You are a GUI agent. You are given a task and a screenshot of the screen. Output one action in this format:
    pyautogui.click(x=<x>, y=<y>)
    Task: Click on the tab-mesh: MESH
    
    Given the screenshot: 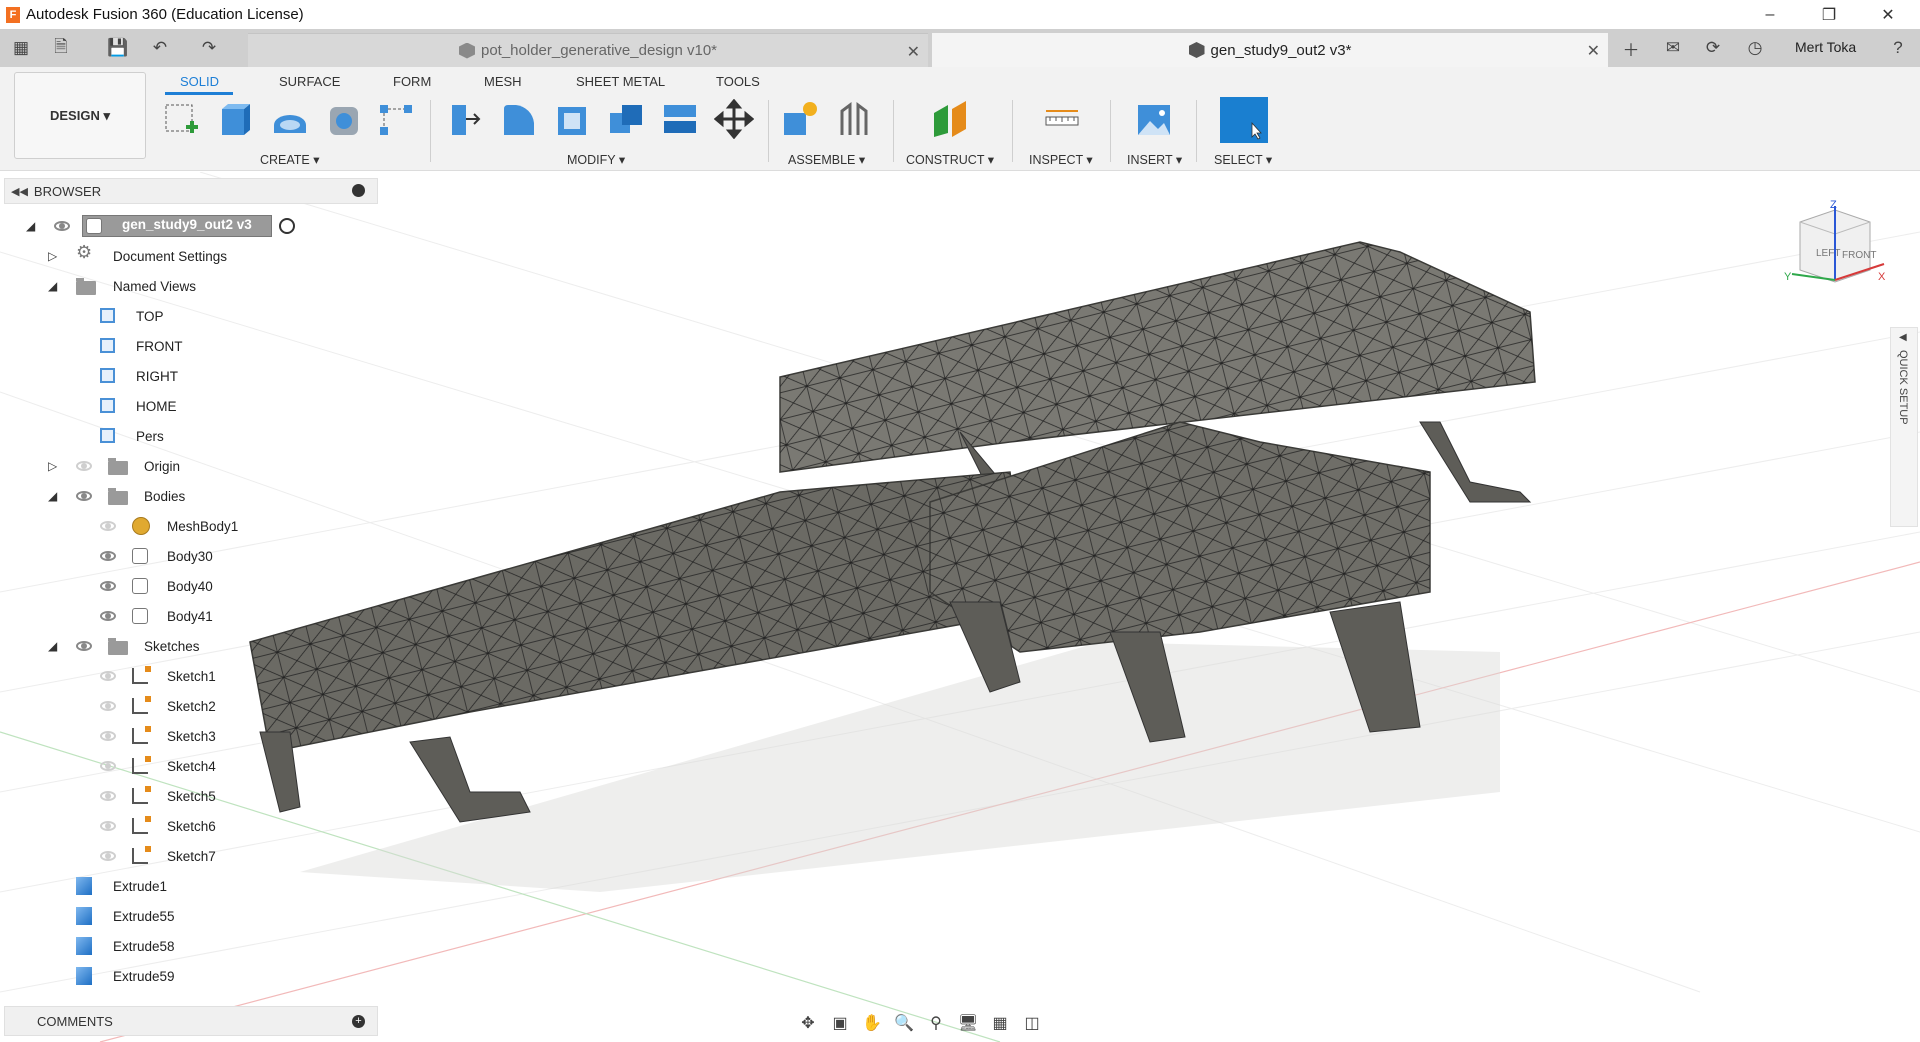 What is the action you would take?
    pyautogui.click(x=503, y=81)
    